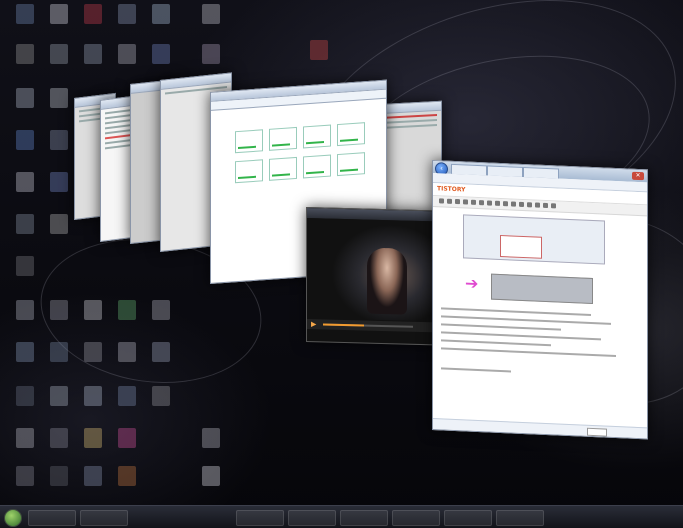 The image size is (683, 528). Describe the element at coordinates (597, 432) in the screenshot. I see `editor-button` at that location.